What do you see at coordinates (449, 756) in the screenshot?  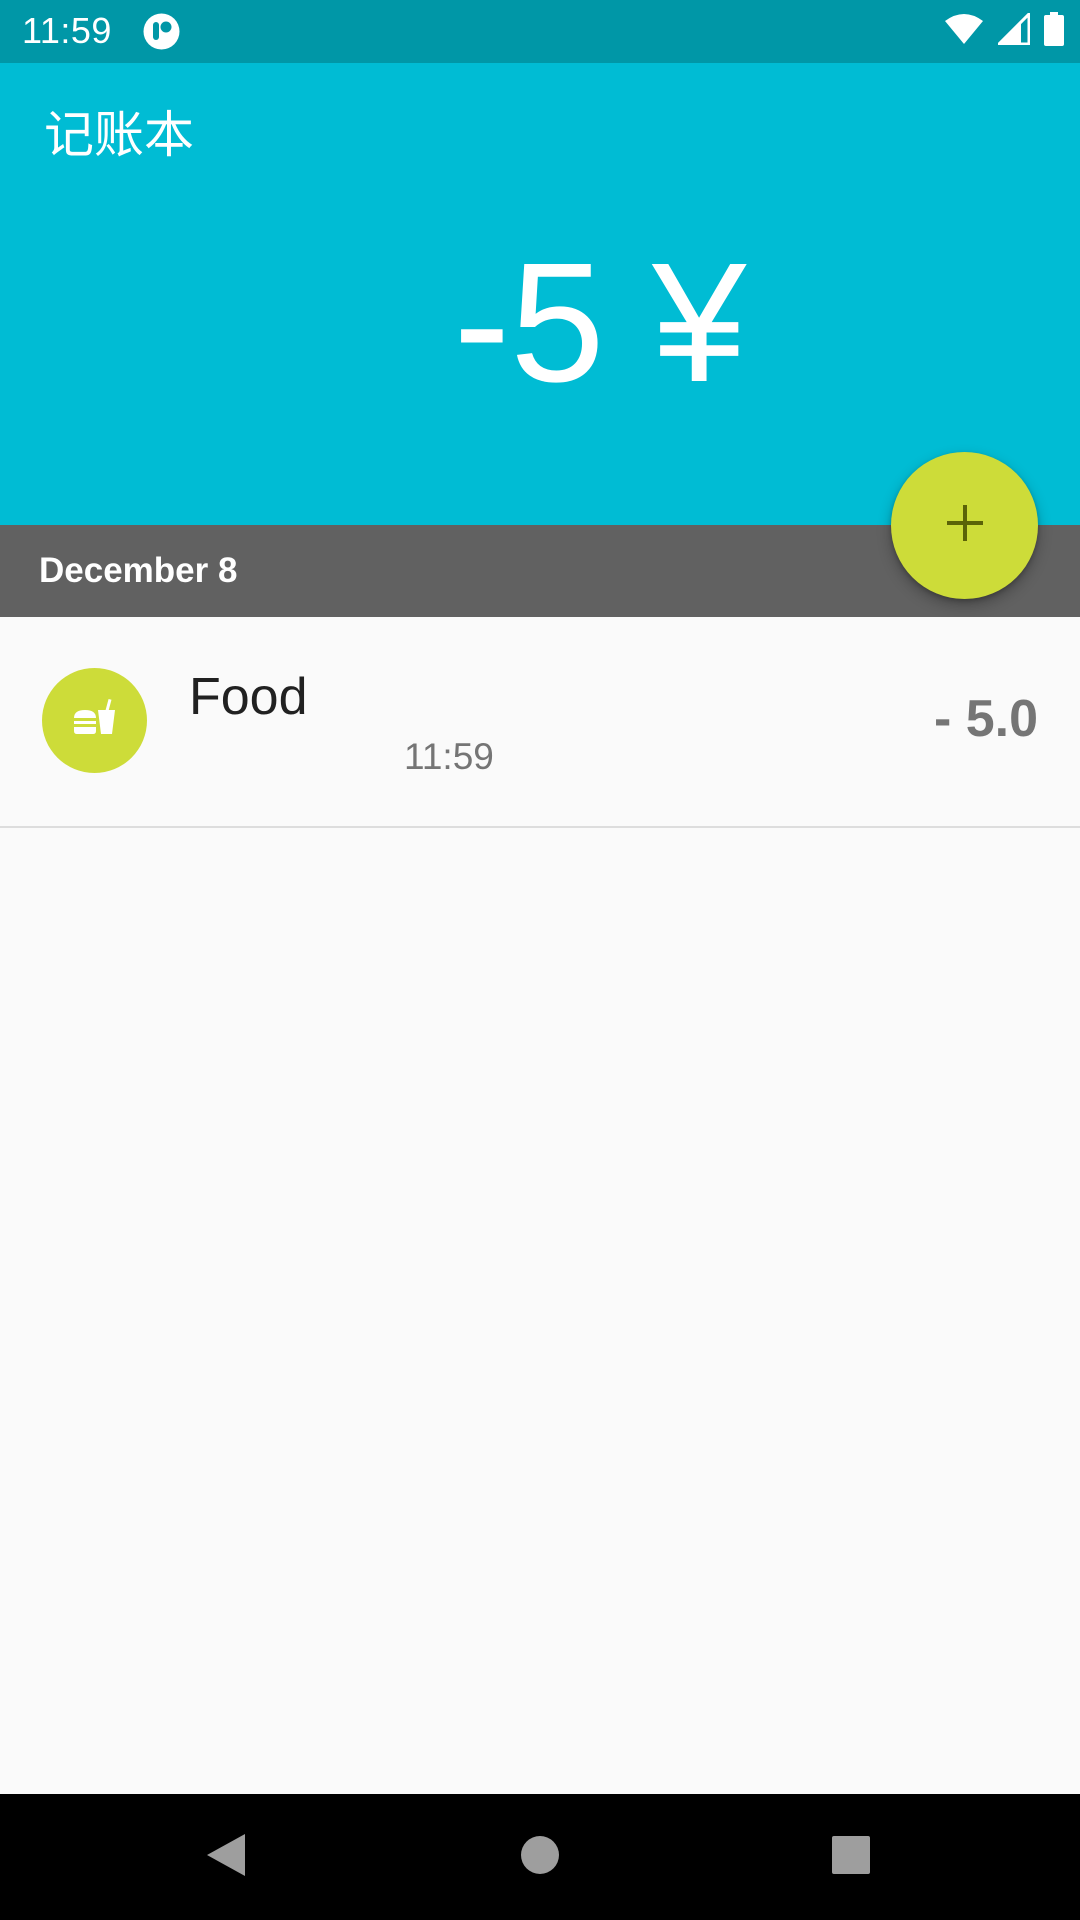 I see `record-time: 11:59` at bounding box center [449, 756].